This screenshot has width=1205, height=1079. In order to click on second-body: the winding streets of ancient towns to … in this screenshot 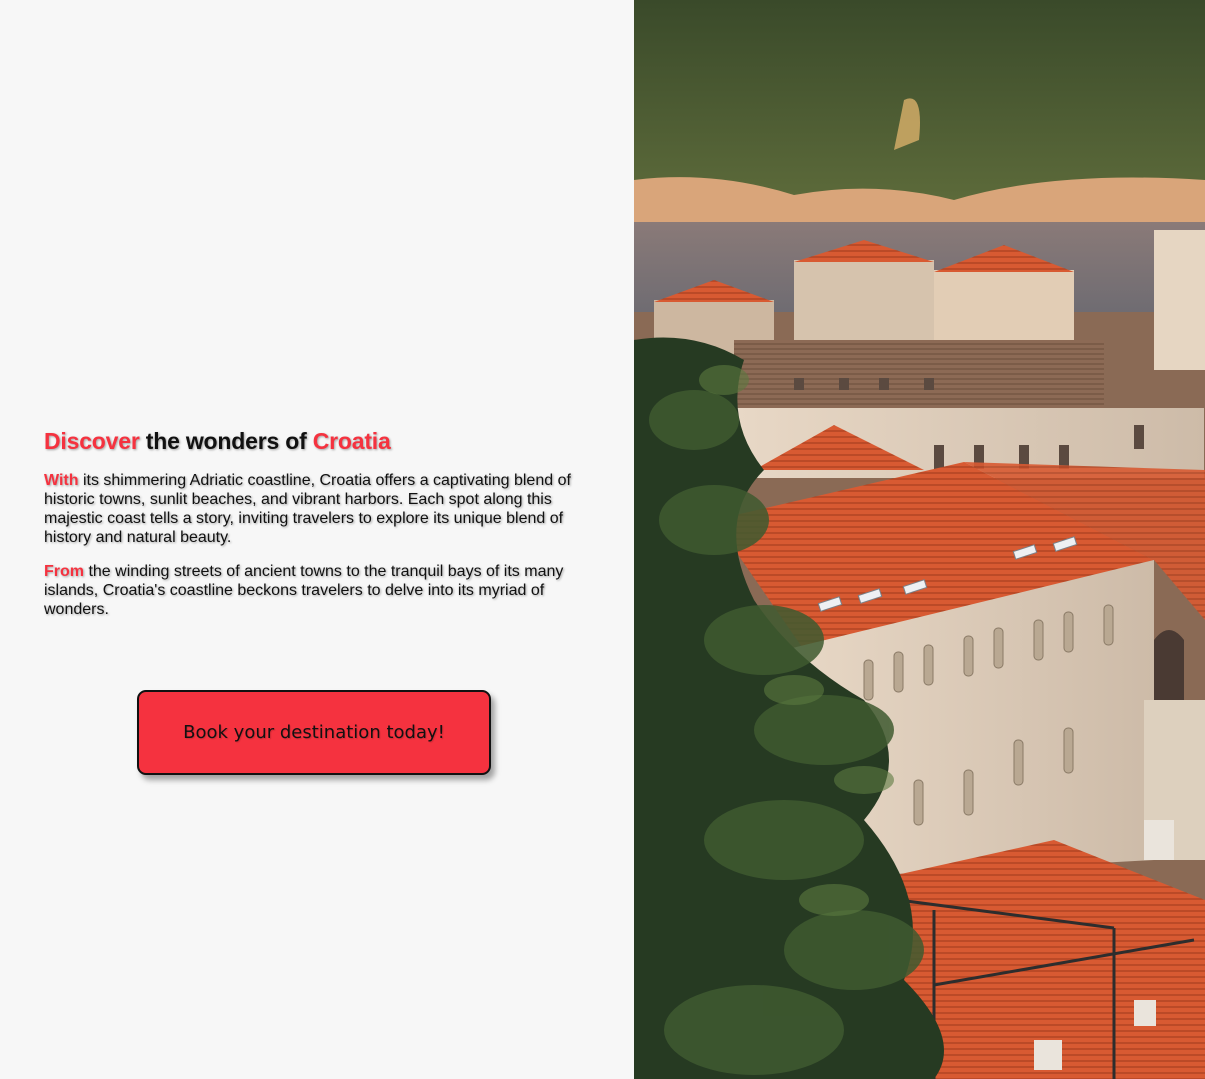, I will do `click(304, 590)`.